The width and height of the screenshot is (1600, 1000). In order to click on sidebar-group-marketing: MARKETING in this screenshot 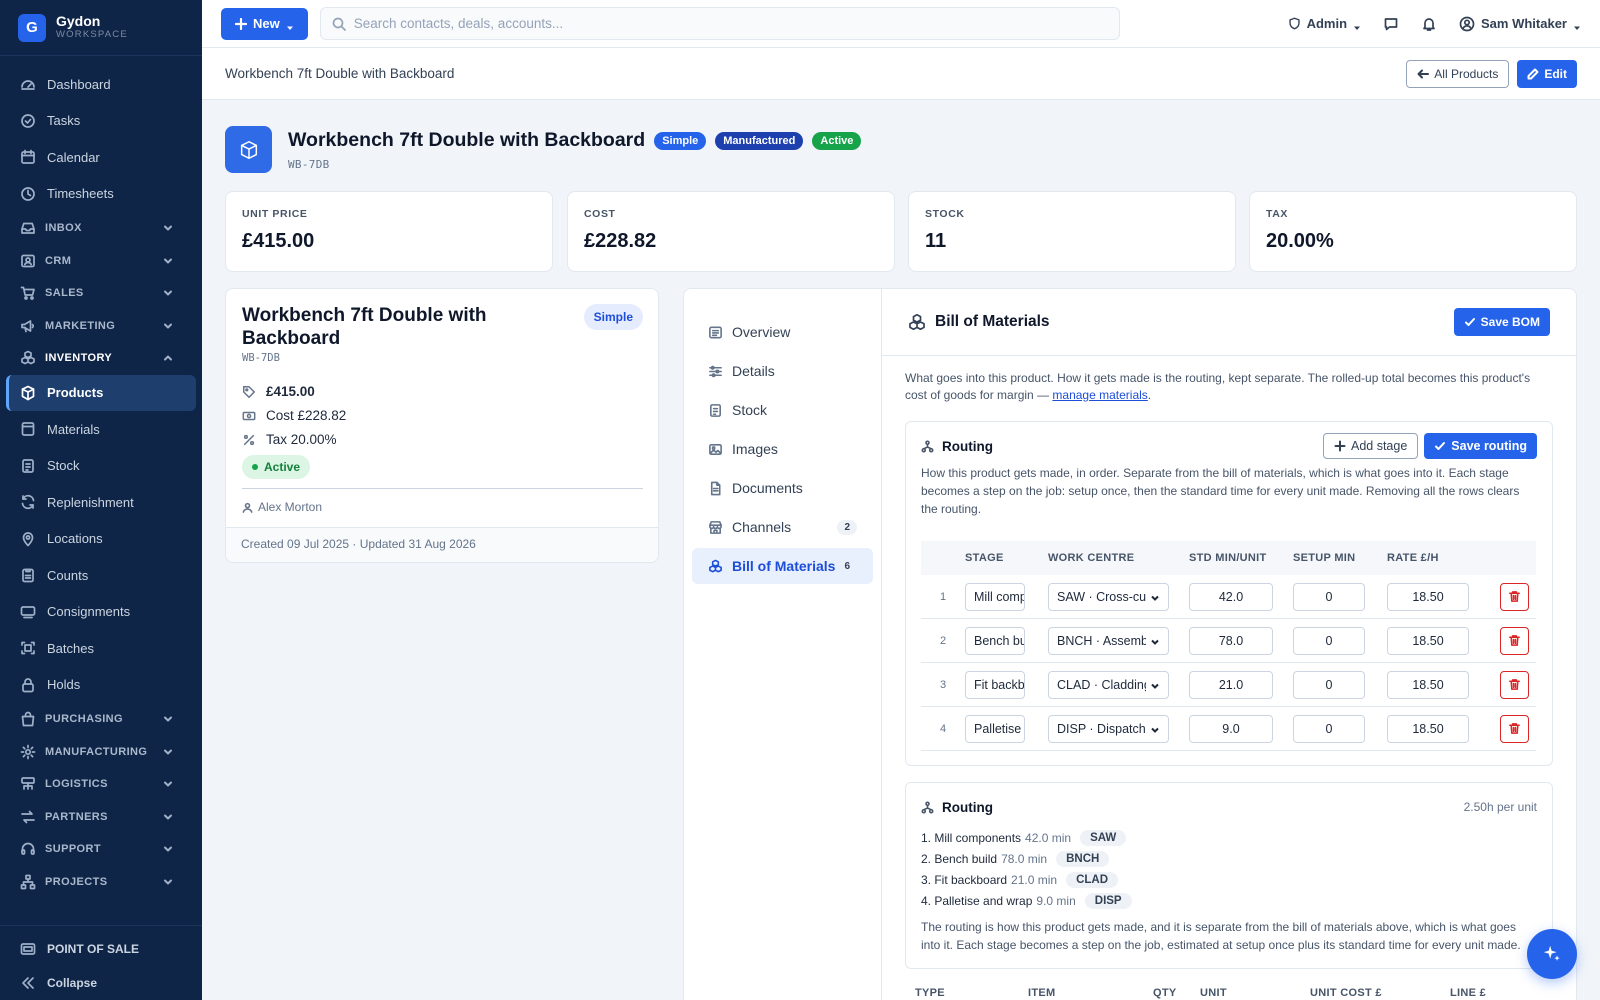, I will do `click(101, 326)`.